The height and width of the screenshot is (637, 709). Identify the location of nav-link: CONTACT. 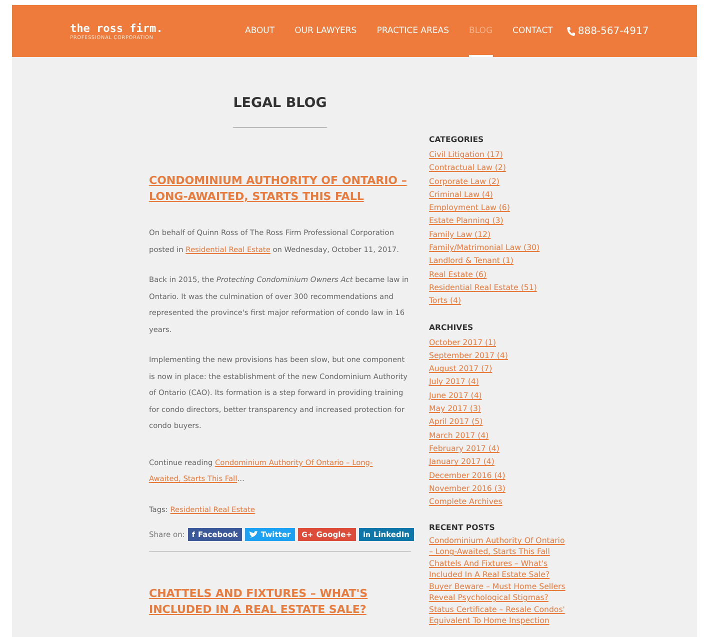
(532, 31).